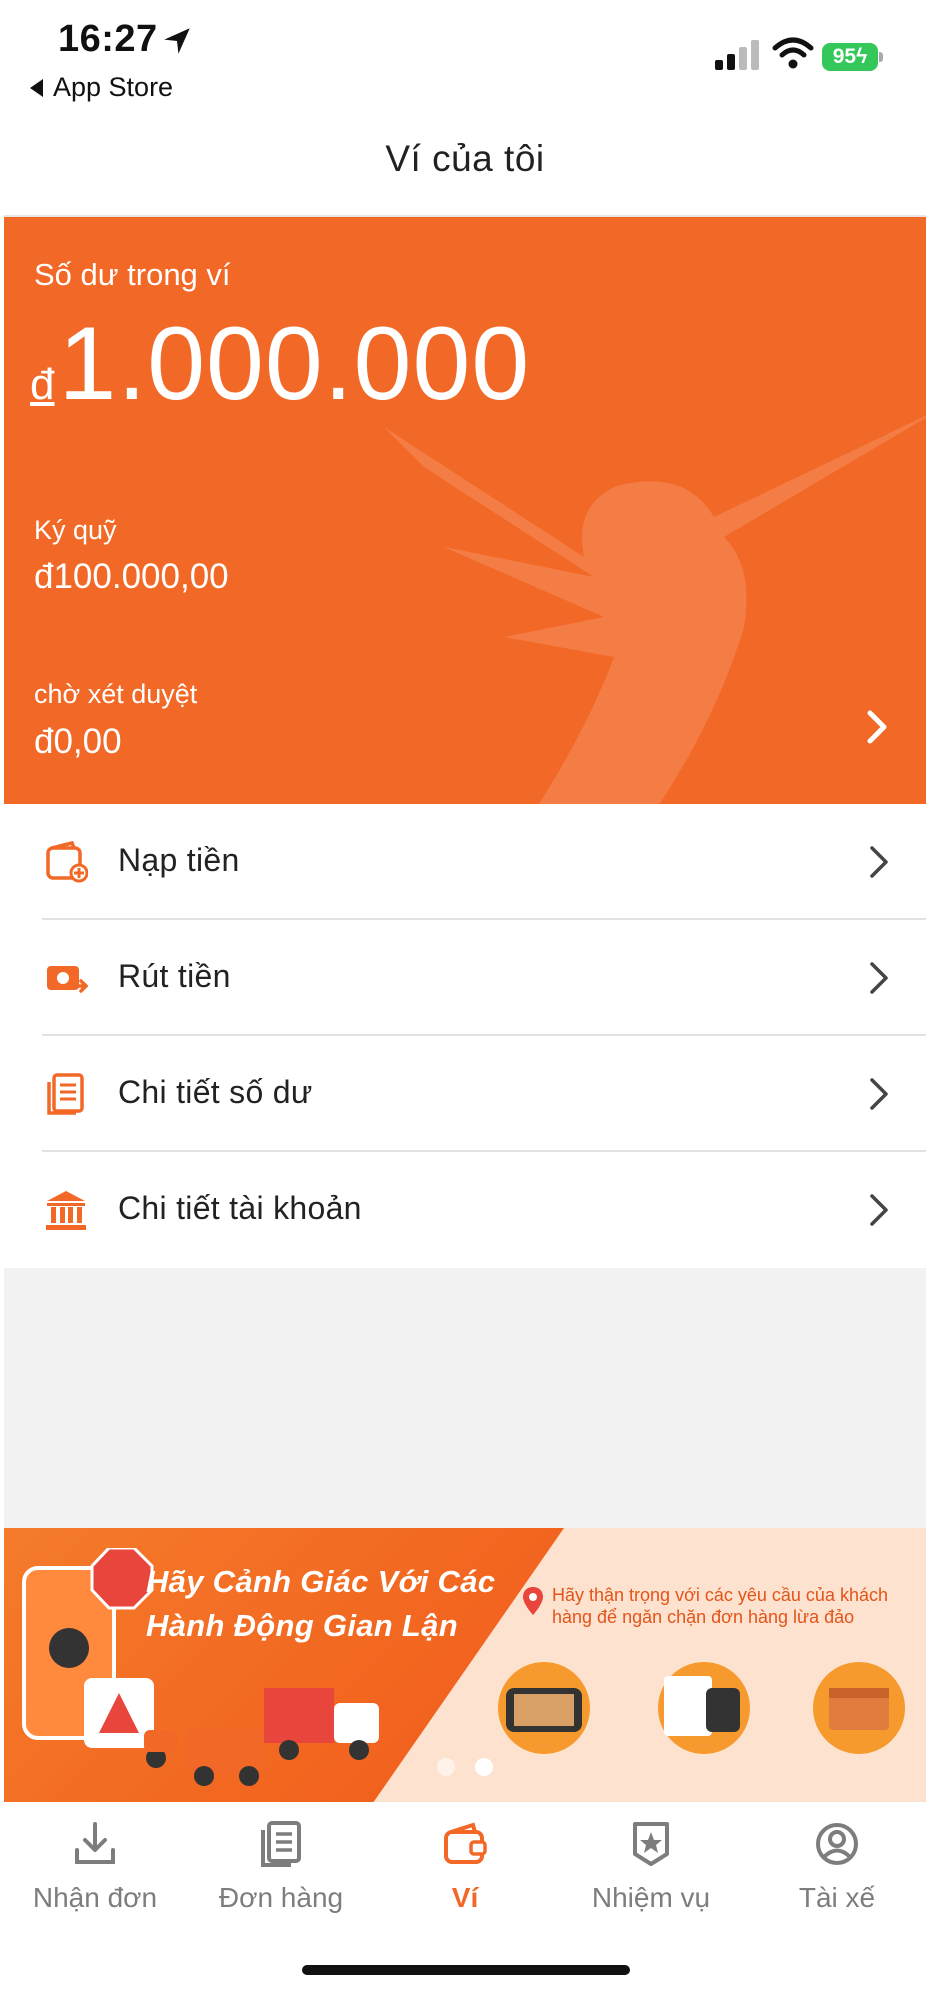  What do you see at coordinates (881, 57) in the screenshot?
I see `battery-cap` at bounding box center [881, 57].